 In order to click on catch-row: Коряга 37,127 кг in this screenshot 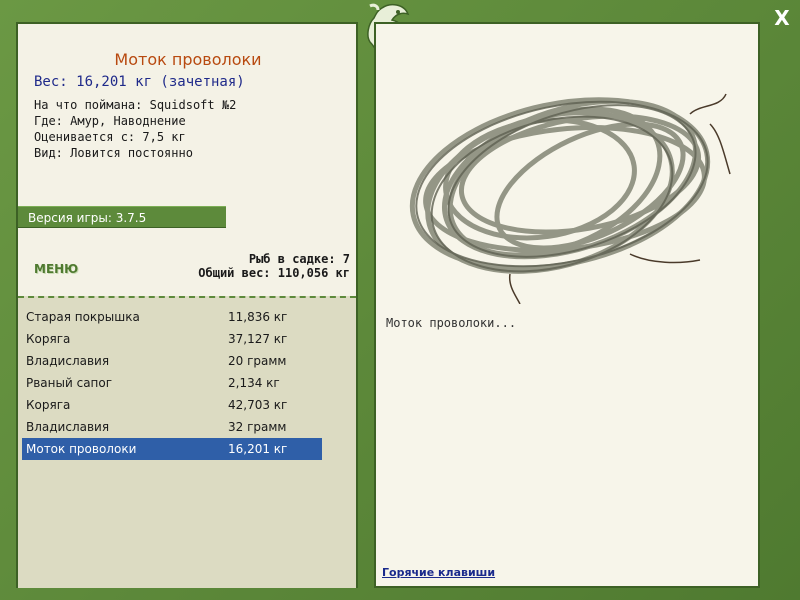, I will do `click(172, 339)`.